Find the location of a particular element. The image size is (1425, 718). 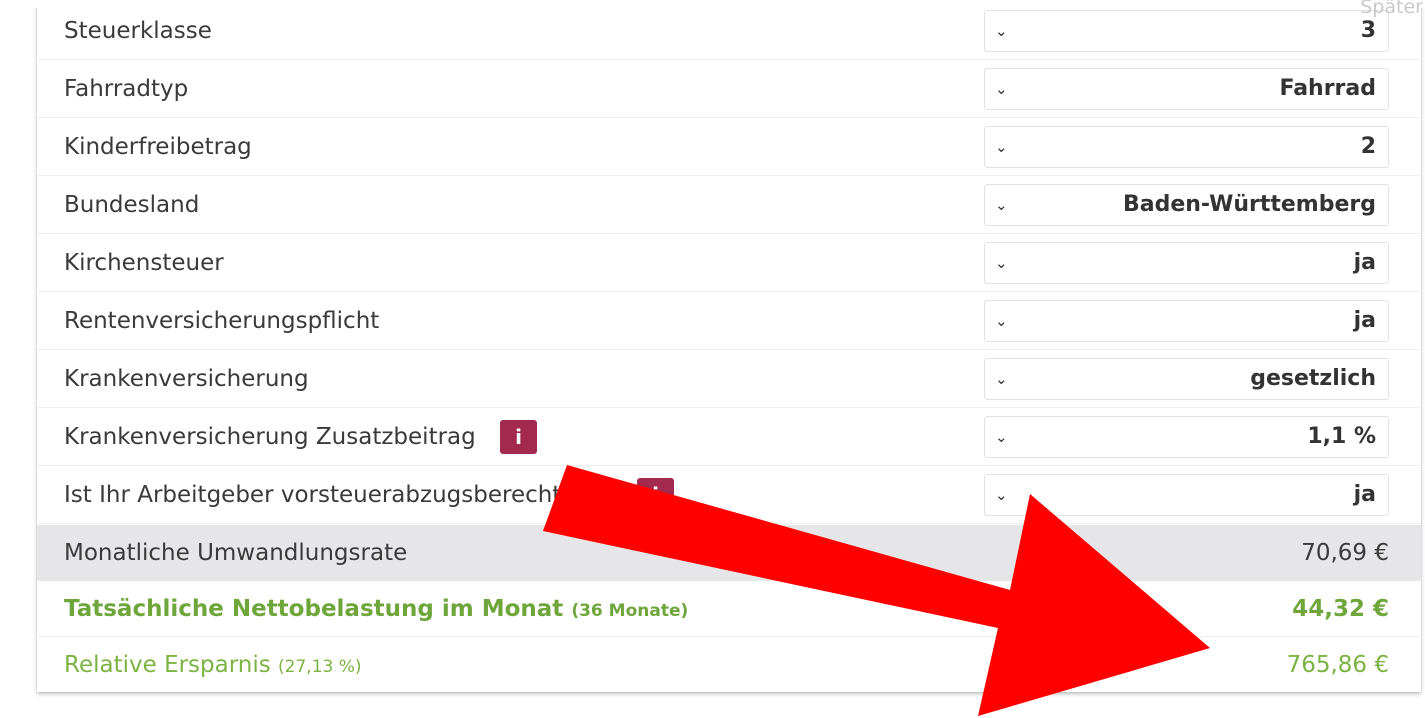

kirchensteuer-select: ⌄ ja is located at coordinates (1186, 263).